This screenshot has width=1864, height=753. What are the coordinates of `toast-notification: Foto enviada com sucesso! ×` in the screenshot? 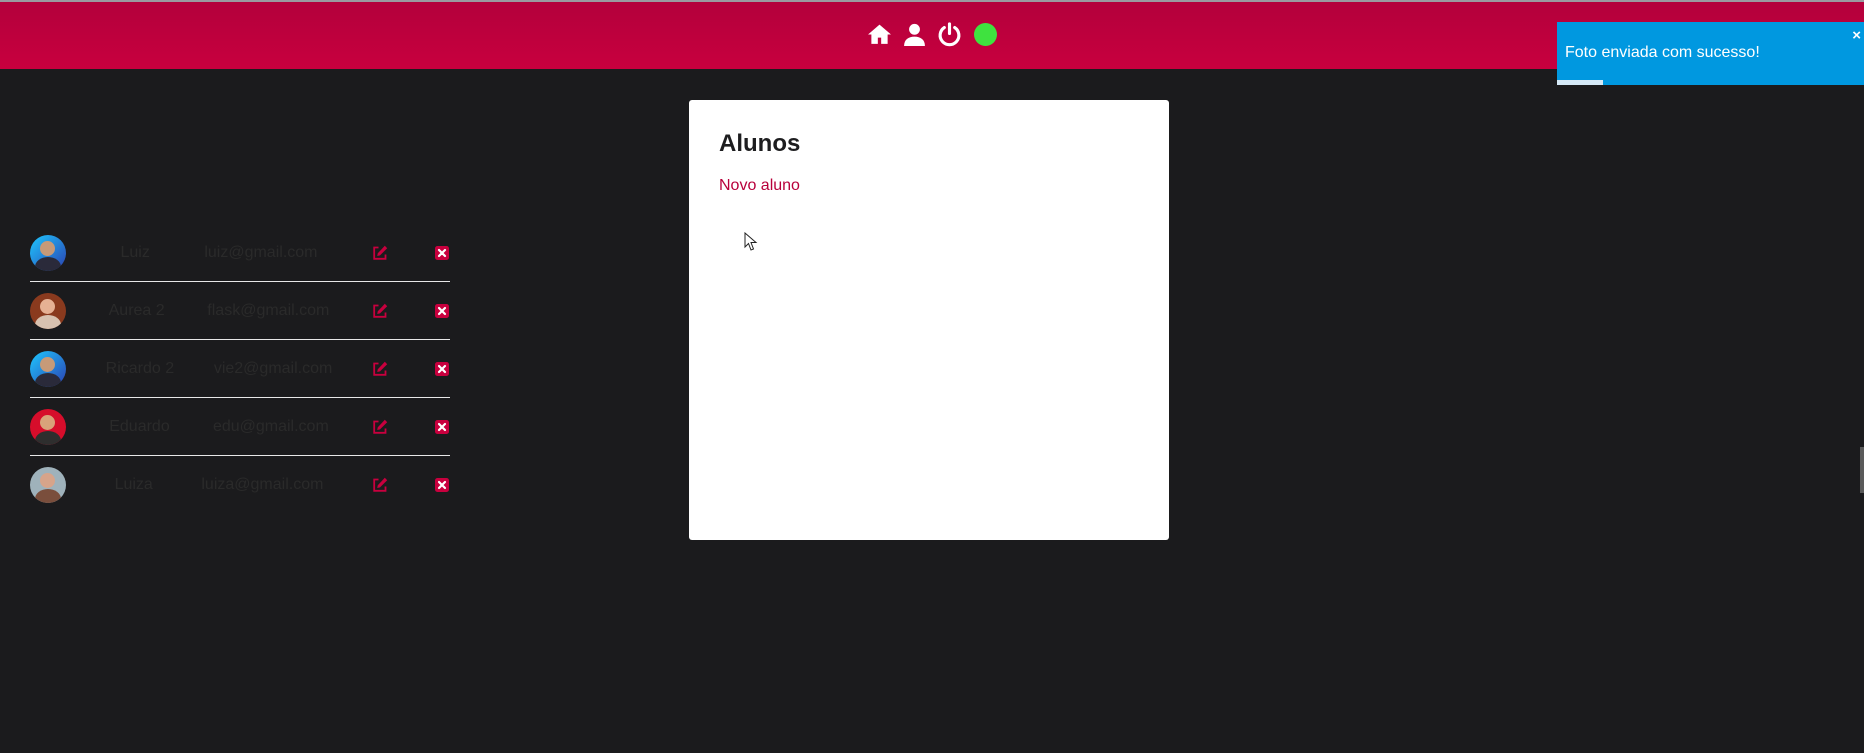 It's located at (1710, 53).